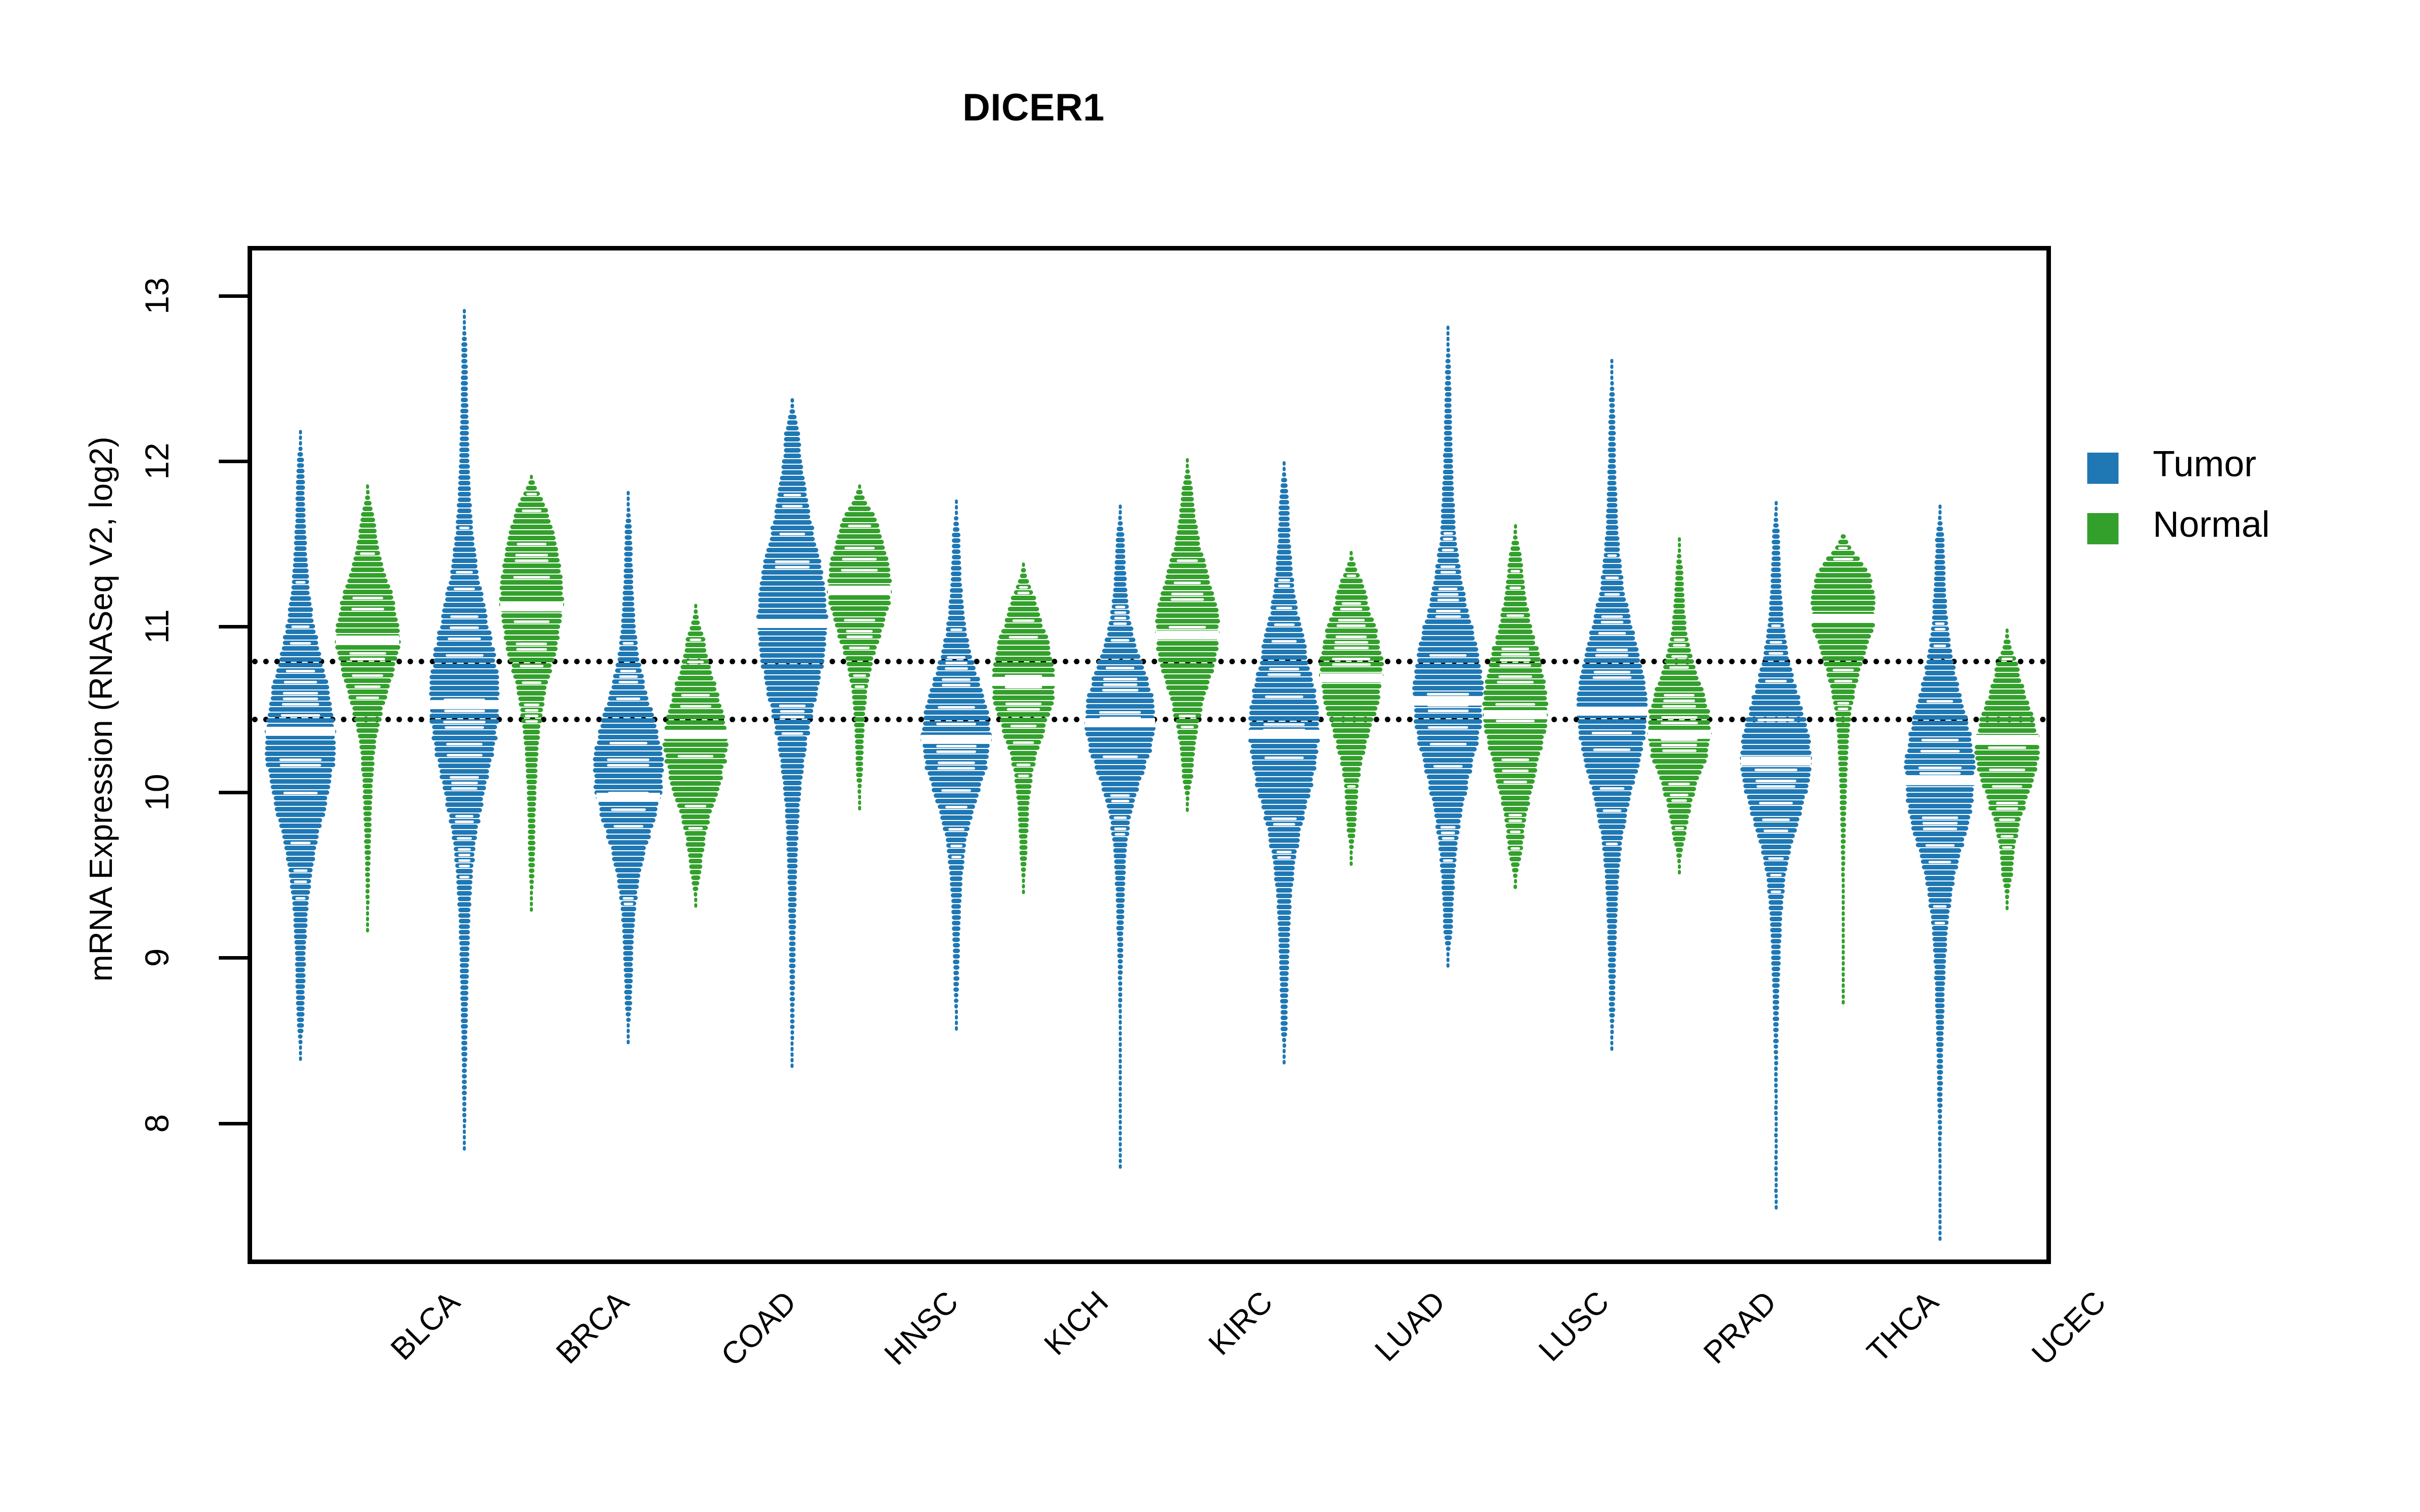 The width and height of the screenshot is (2420, 1512). I want to click on median-marker, so click(532, 607).